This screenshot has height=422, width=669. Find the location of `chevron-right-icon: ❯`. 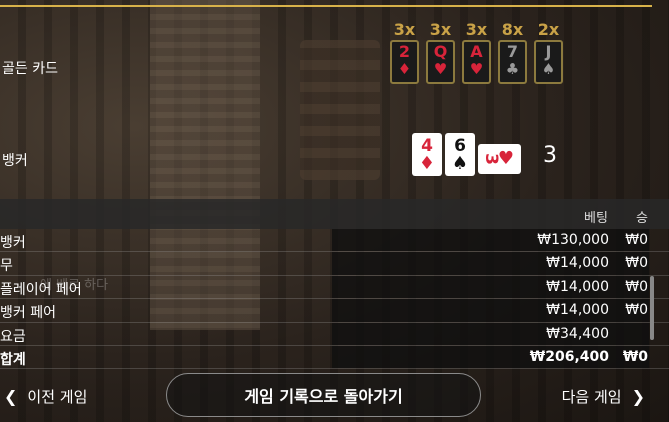

chevron-right-icon: ❯ is located at coordinates (638, 396).